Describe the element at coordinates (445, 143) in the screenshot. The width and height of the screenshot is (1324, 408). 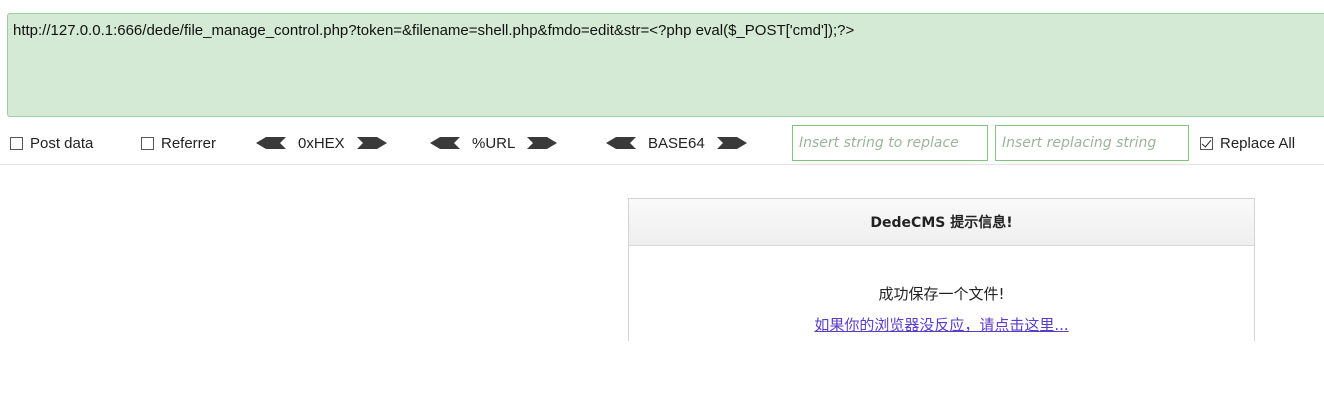
I see `decode-url-arrow-icon` at that location.